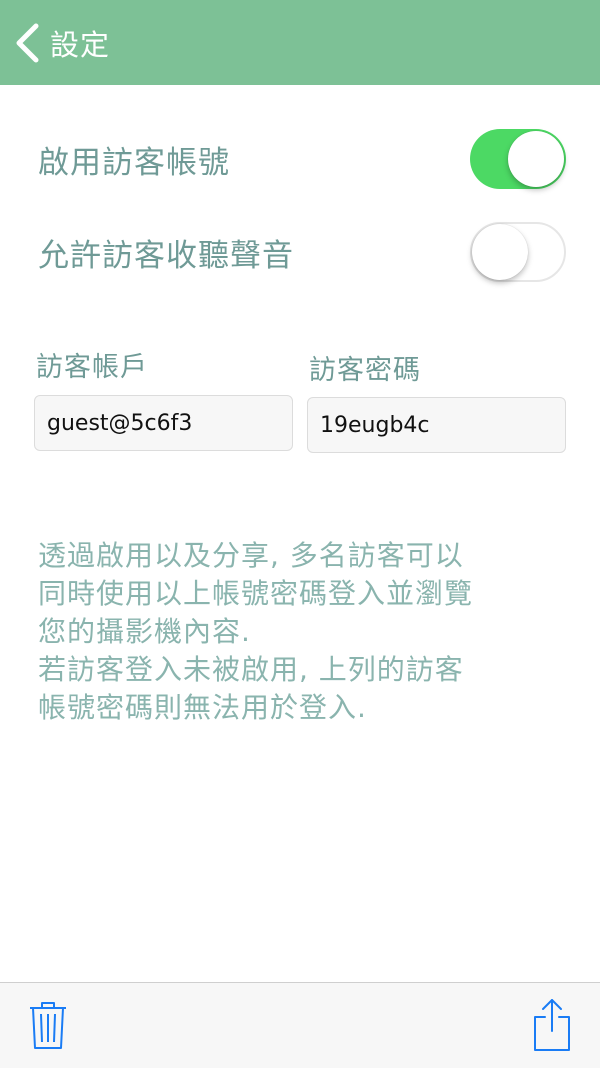  Describe the element at coordinates (436, 425) in the screenshot. I see `guest-password-field: 19eugb4c` at that location.